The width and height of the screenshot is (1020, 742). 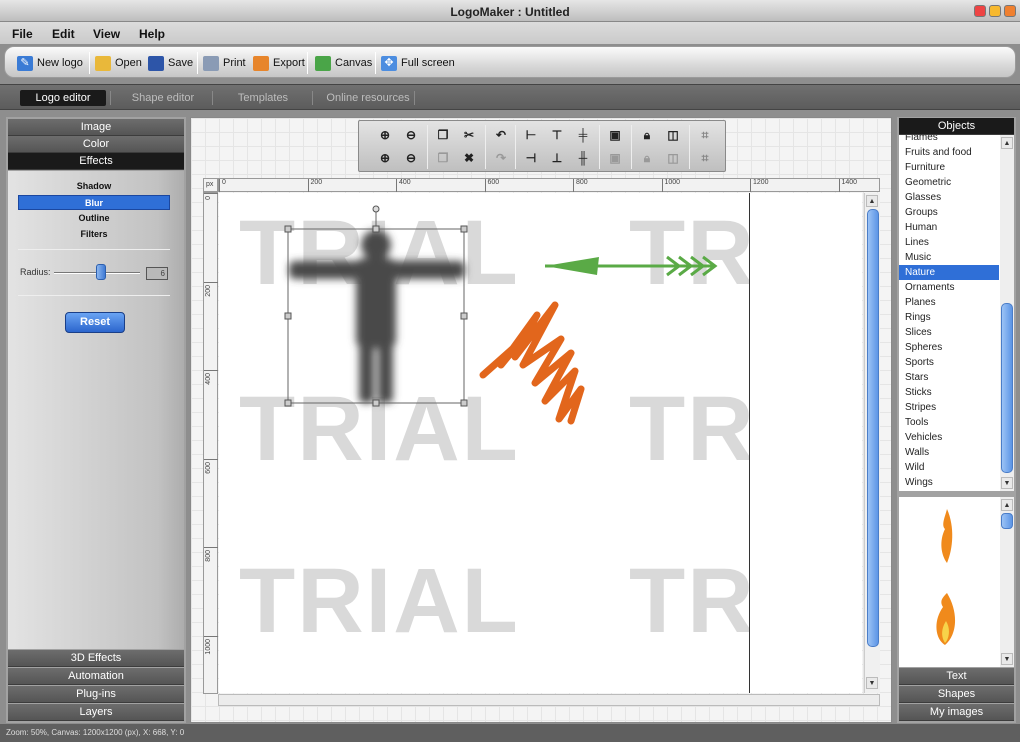 I want to click on paste-icon: ❐, so click(x=443, y=158).